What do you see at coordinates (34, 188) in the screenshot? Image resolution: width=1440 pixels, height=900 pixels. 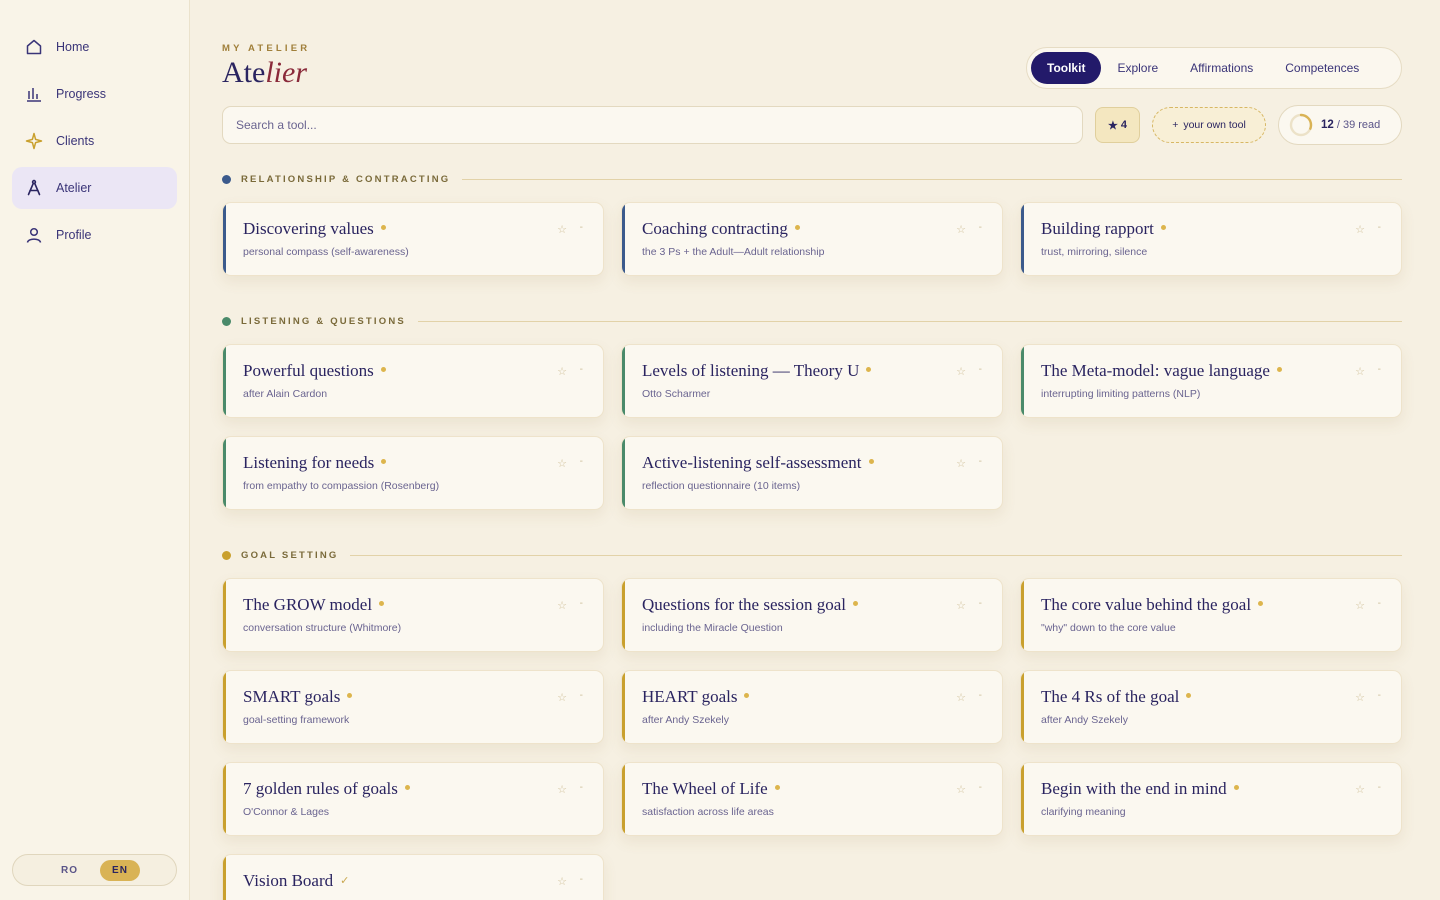 I see `compass-icon` at bounding box center [34, 188].